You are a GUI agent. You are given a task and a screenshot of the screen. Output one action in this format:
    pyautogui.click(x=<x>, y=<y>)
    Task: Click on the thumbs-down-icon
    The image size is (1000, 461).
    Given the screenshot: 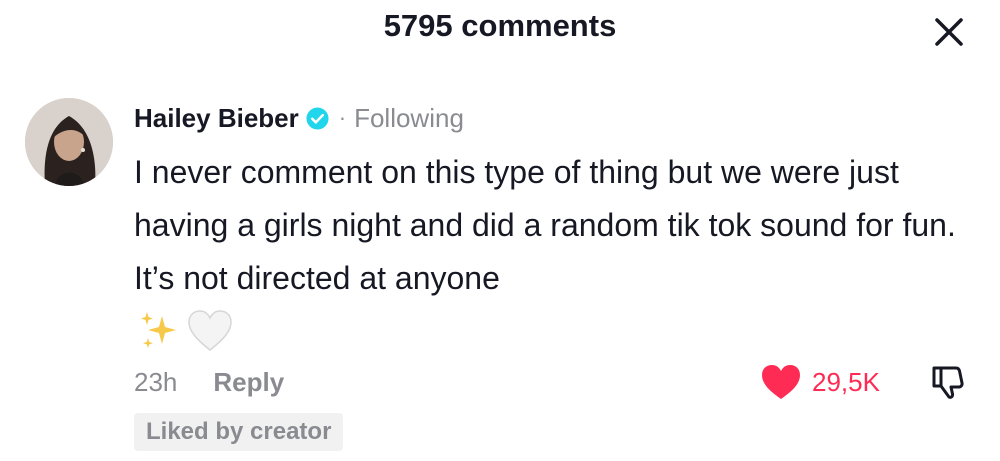 What is the action you would take?
    pyautogui.click(x=948, y=382)
    